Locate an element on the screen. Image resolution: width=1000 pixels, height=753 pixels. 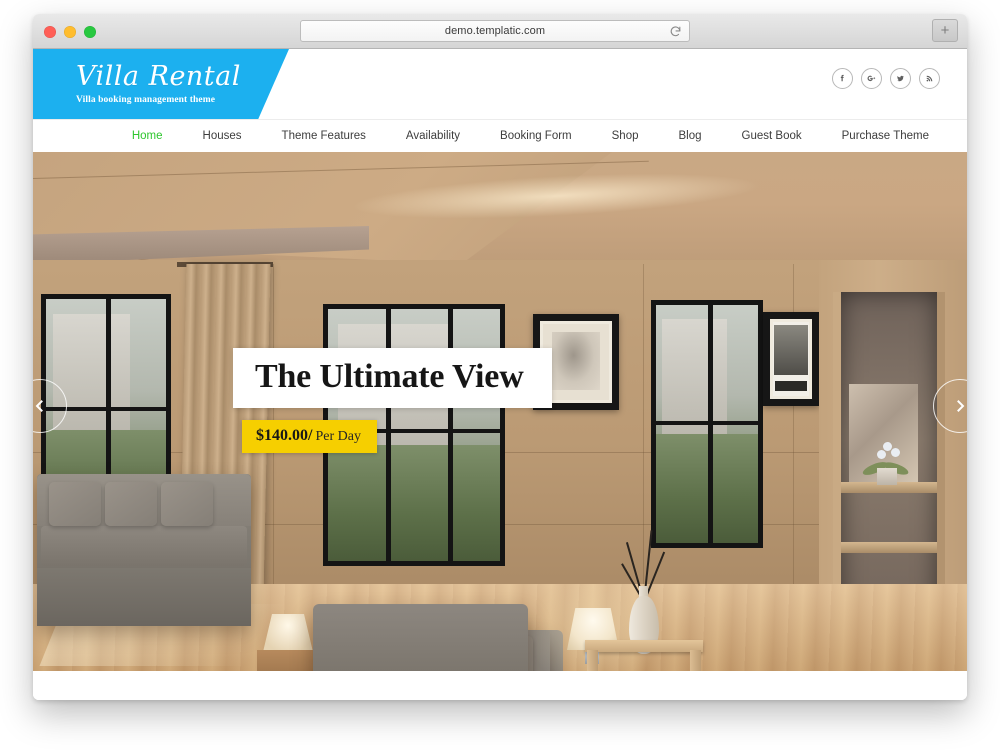
console-table is located at coordinates (644, 655).